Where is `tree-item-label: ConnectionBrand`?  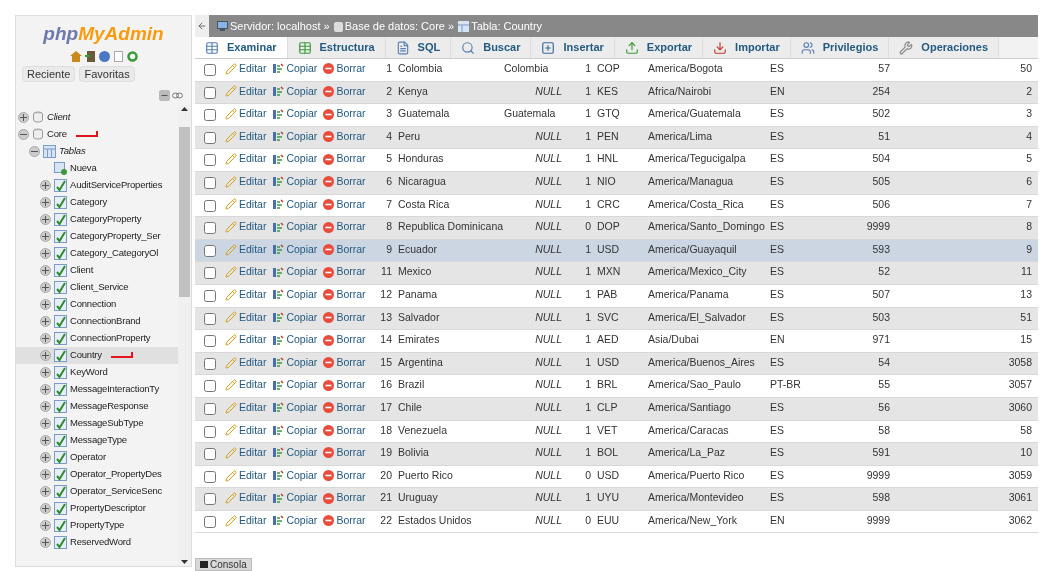
tree-item-label: ConnectionBrand is located at coordinates (105, 321).